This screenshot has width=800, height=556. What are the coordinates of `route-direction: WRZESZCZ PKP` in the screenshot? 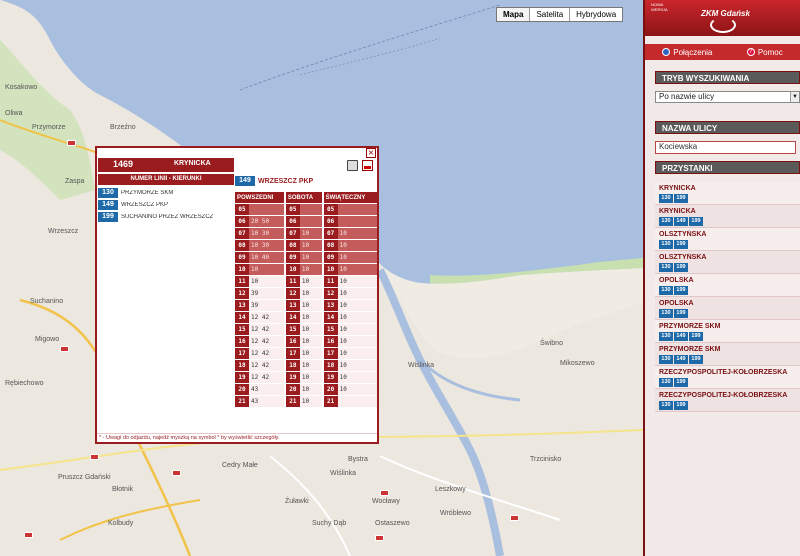 It's located at (144, 205).